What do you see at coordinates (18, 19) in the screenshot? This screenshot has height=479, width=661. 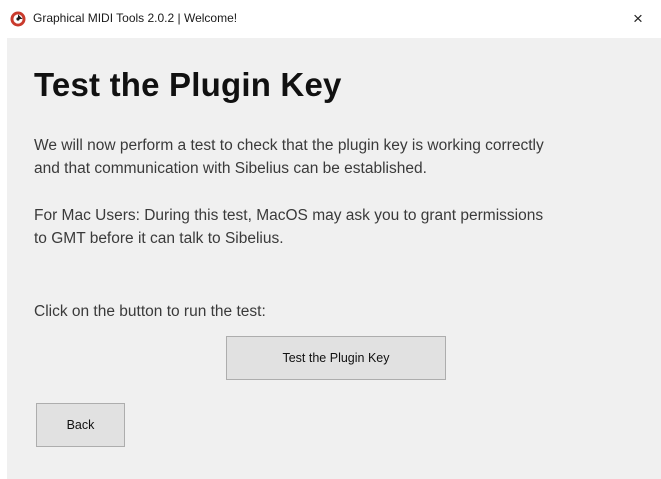 I see `gmt-logo-icon` at bounding box center [18, 19].